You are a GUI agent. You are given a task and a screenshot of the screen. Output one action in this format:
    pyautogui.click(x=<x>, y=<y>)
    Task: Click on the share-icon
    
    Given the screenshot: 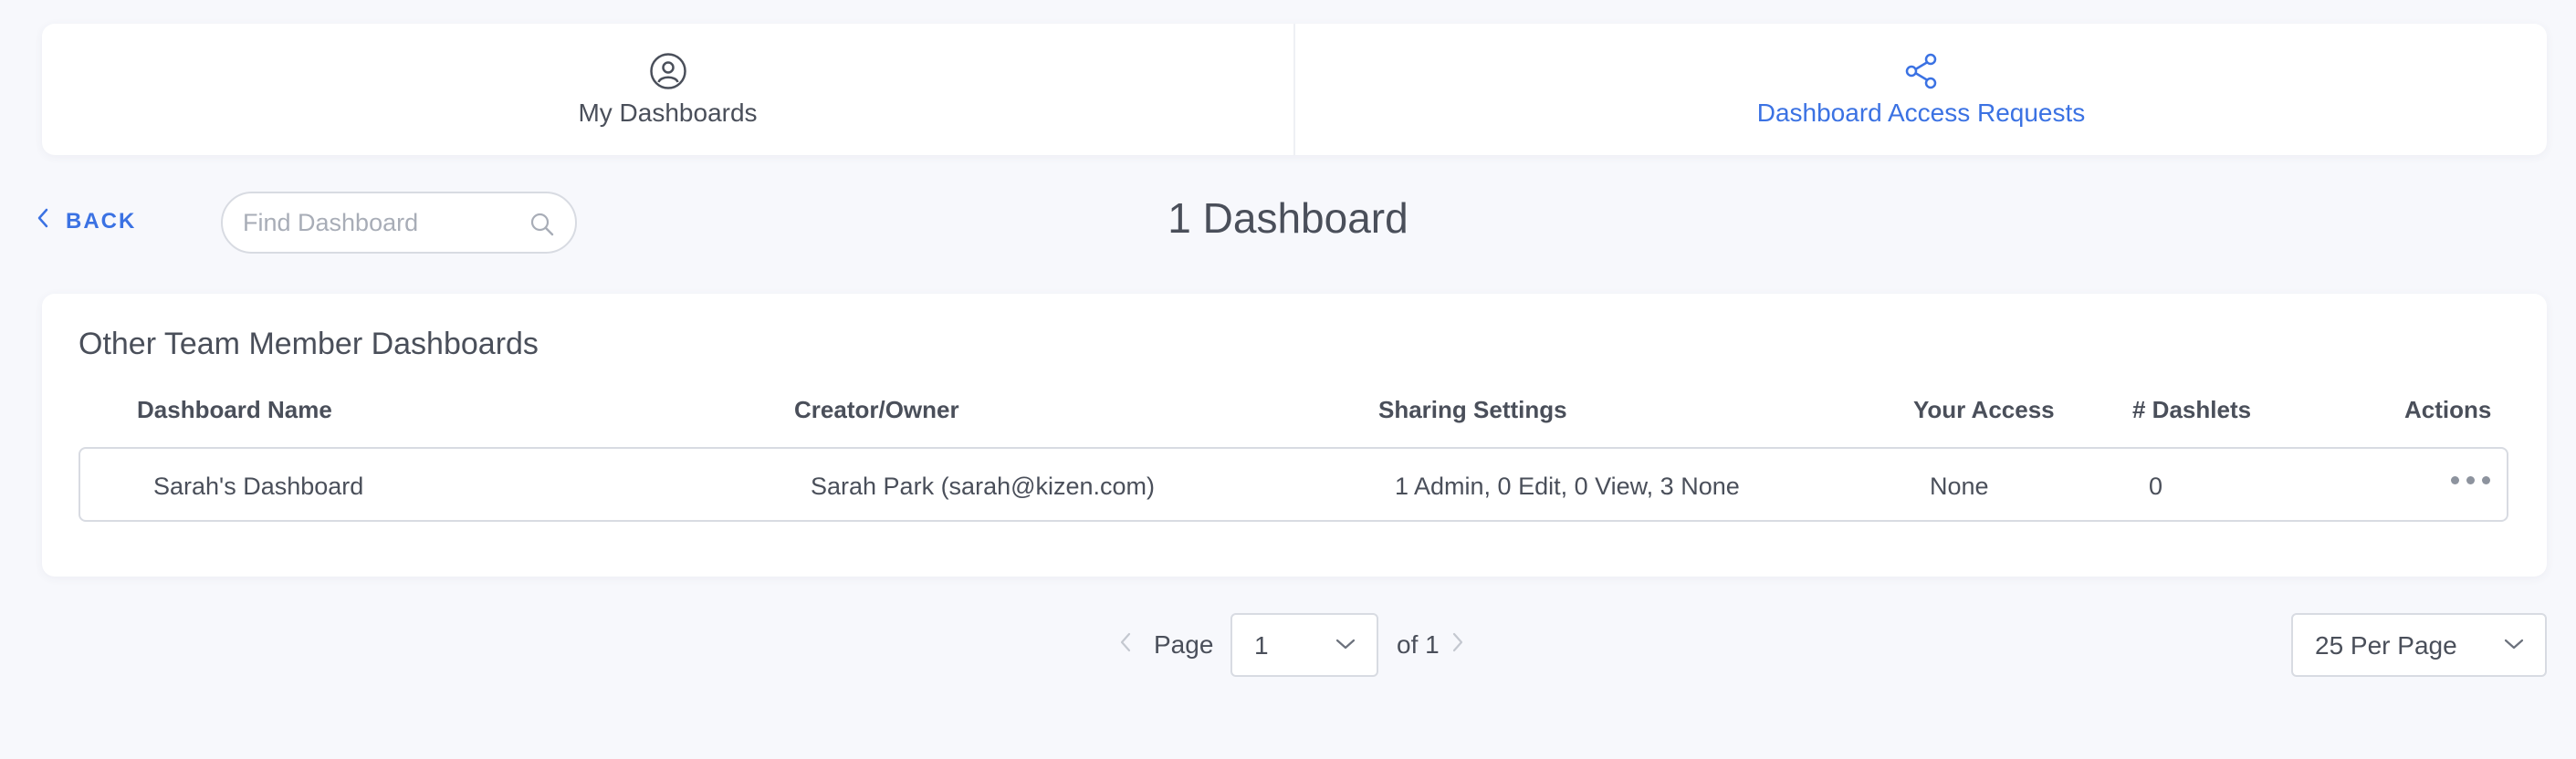 What is the action you would take?
    pyautogui.click(x=1921, y=71)
    